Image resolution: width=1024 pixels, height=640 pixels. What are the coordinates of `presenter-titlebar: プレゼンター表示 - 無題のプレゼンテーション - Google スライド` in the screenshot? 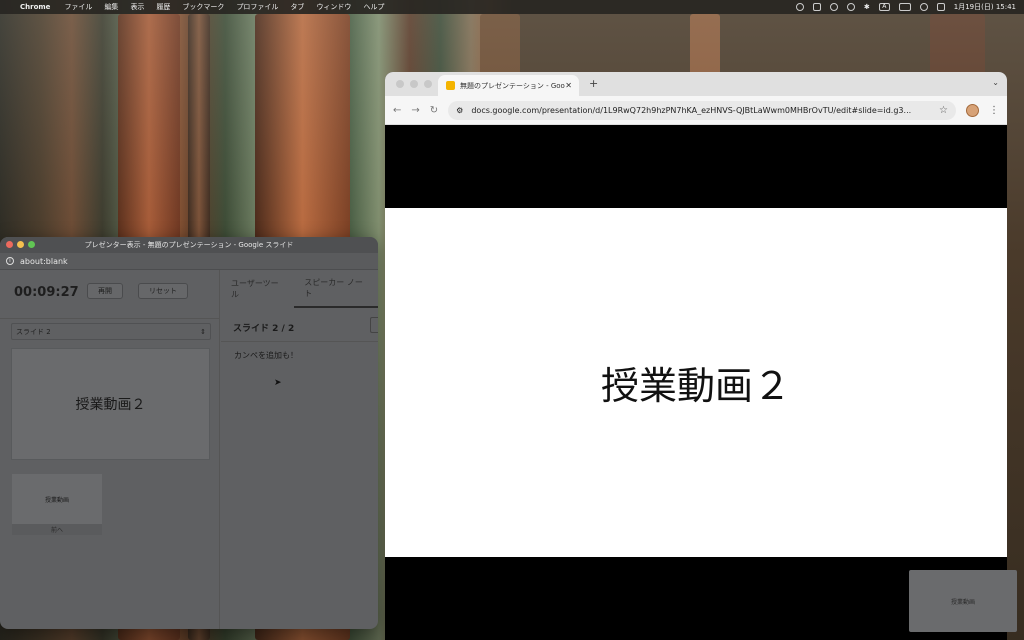 It's located at (189, 245).